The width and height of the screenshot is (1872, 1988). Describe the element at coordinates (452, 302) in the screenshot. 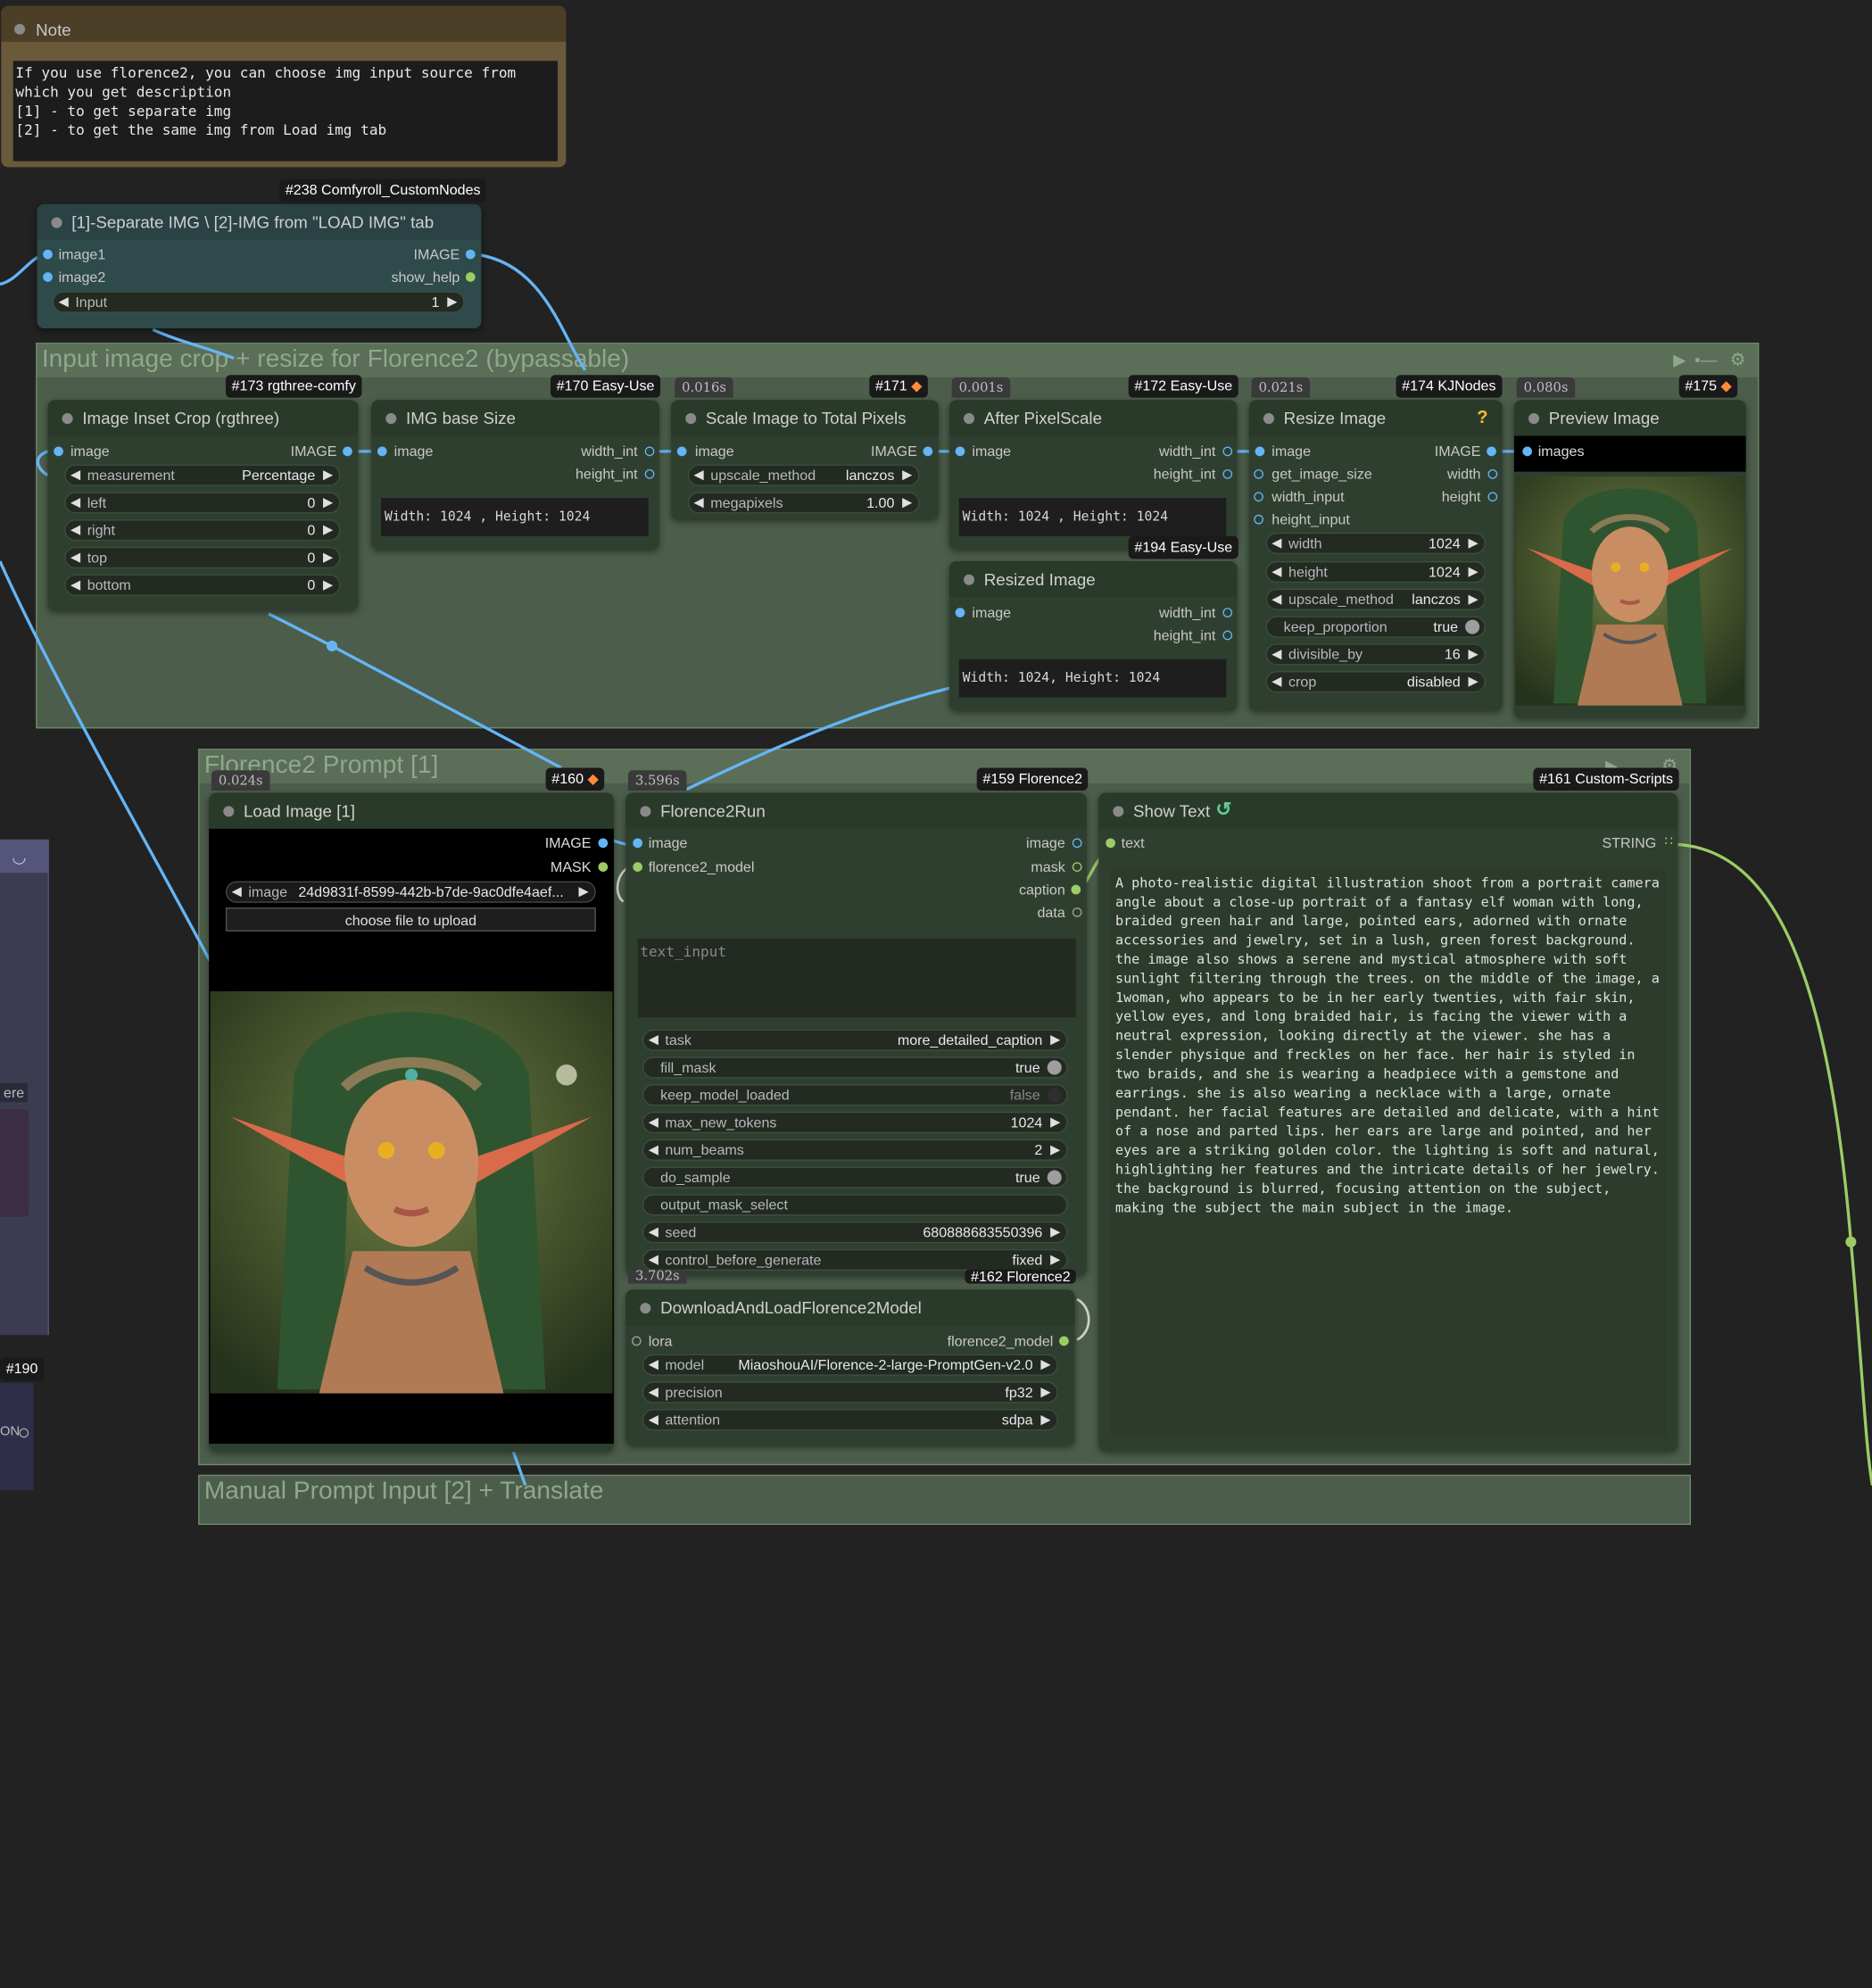

I see `increment-icon: ▶` at that location.